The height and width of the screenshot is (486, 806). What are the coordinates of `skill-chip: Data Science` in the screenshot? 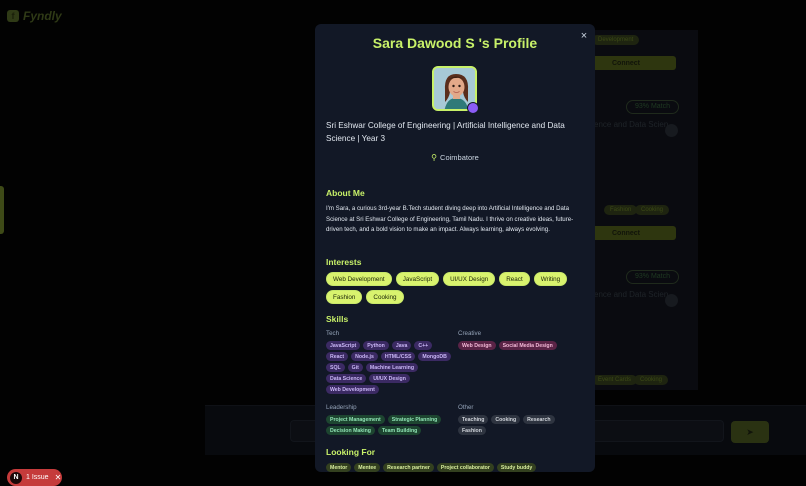 It's located at (346, 378).